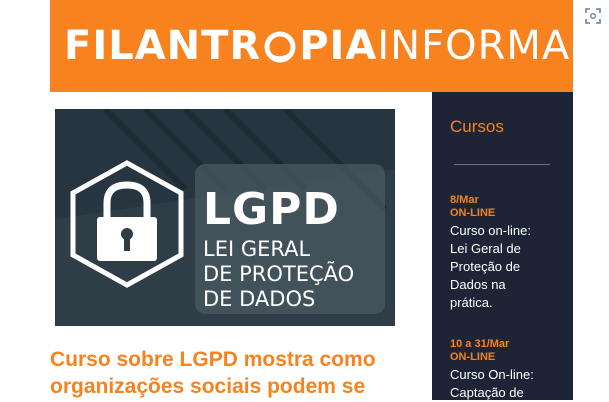 This screenshot has width=609, height=402. I want to click on event-title-line: Curso On-line:, so click(492, 374).